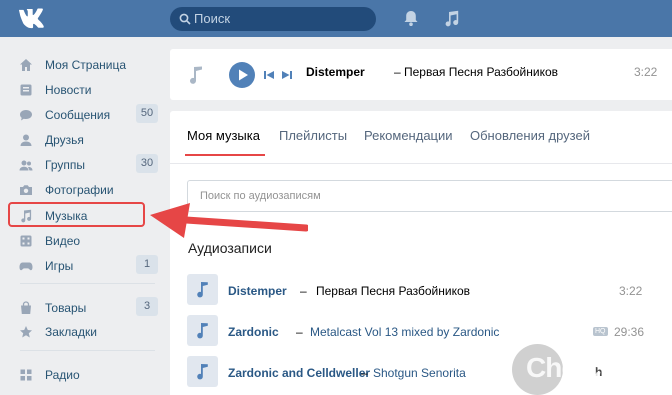 This screenshot has height=395, width=672. Describe the element at coordinates (404, 332) in the screenshot. I see `track-title: Metalcast Vol 13 mixed by Zardonic` at that location.